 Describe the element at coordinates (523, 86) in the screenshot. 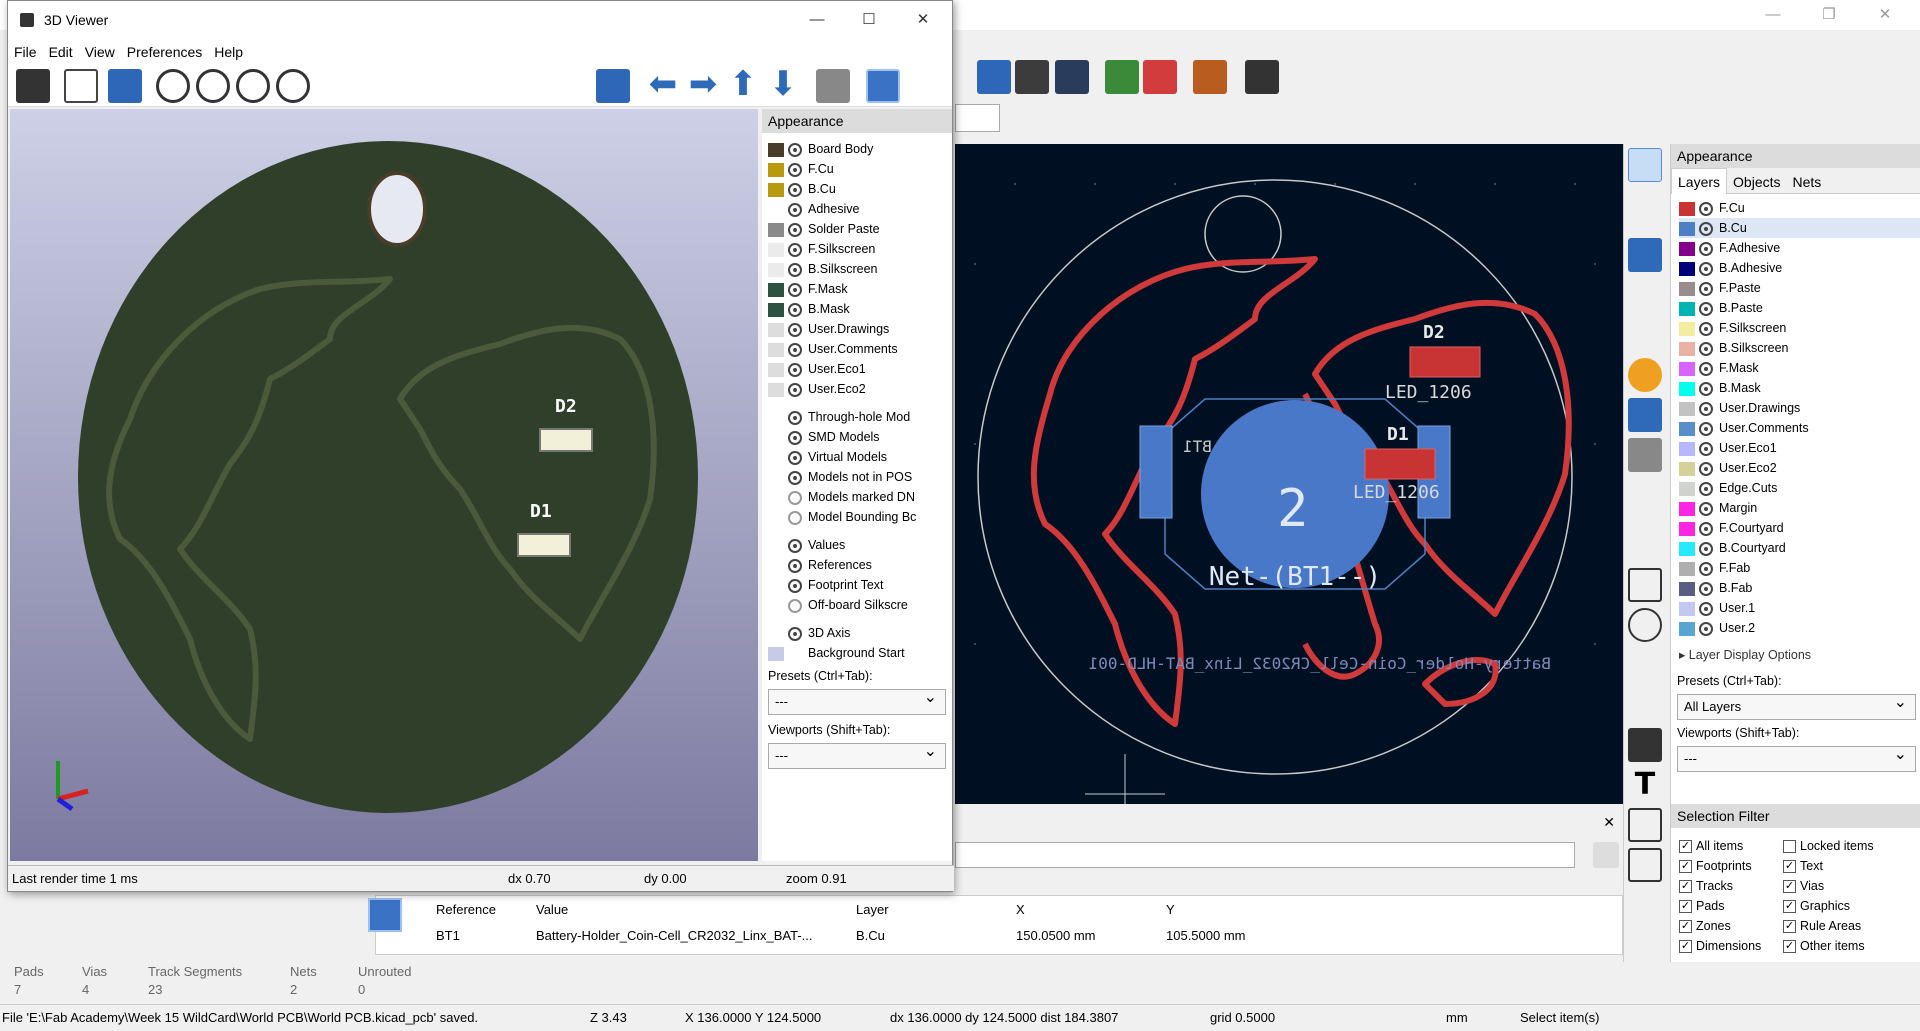

I see `rotate-z-cw-icon` at that location.